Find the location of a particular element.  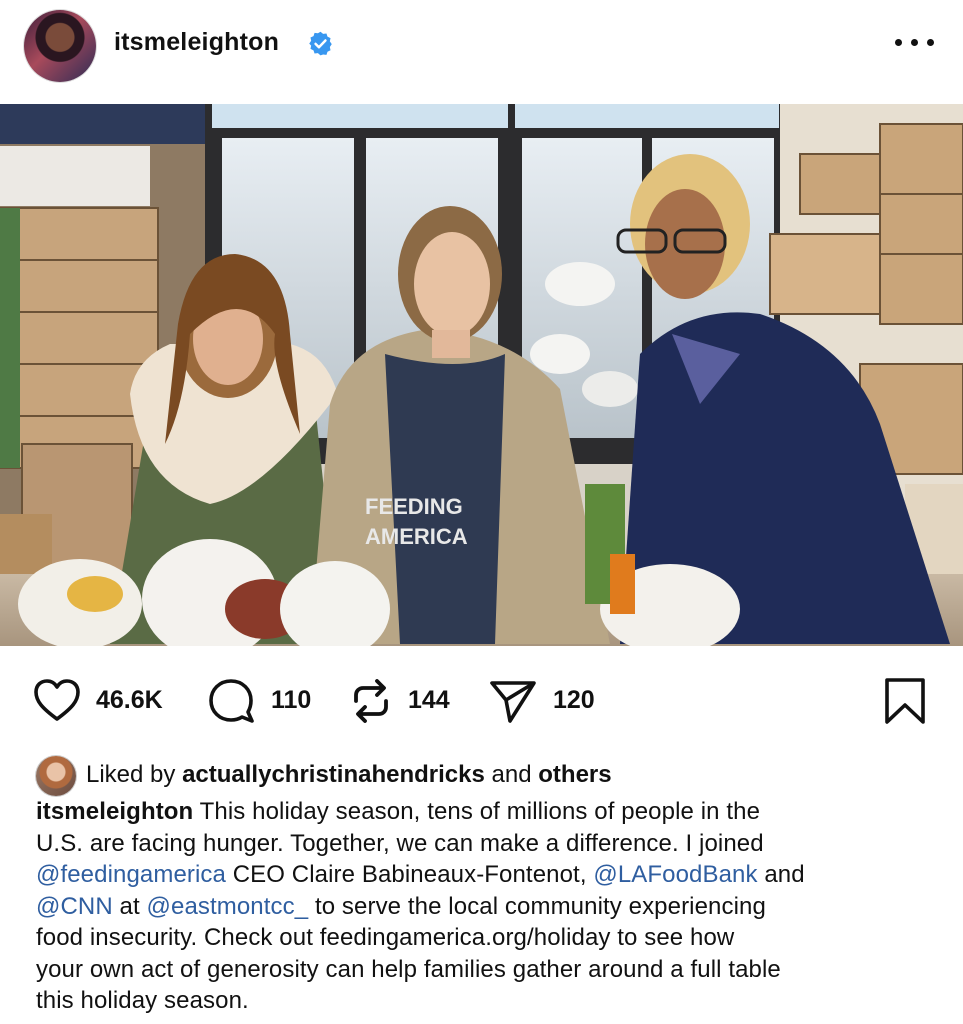

comment-count: 110 is located at coordinates (291, 700).